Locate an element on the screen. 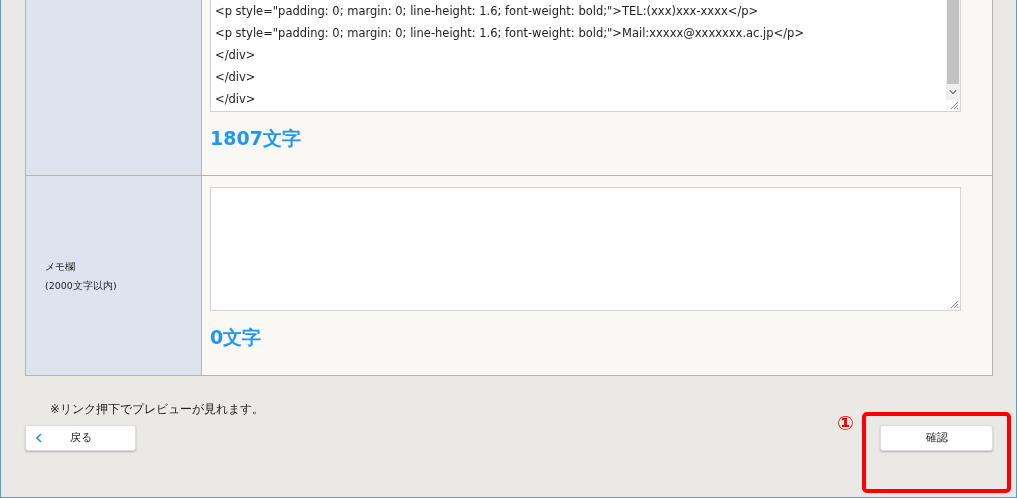 This screenshot has height=498, width=1017. character-count: 0文字 is located at coordinates (236, 337).